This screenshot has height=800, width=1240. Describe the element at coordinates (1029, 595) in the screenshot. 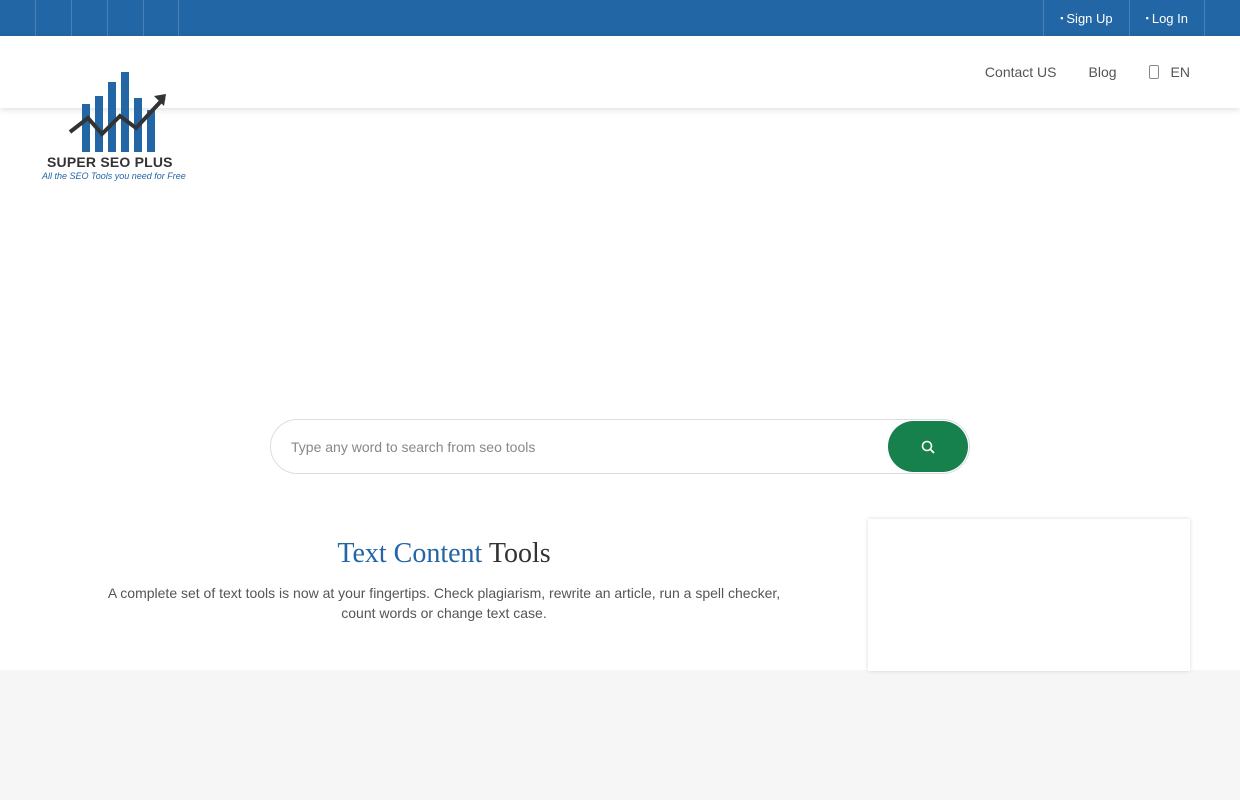

I see `sidebar-panel` at that location.